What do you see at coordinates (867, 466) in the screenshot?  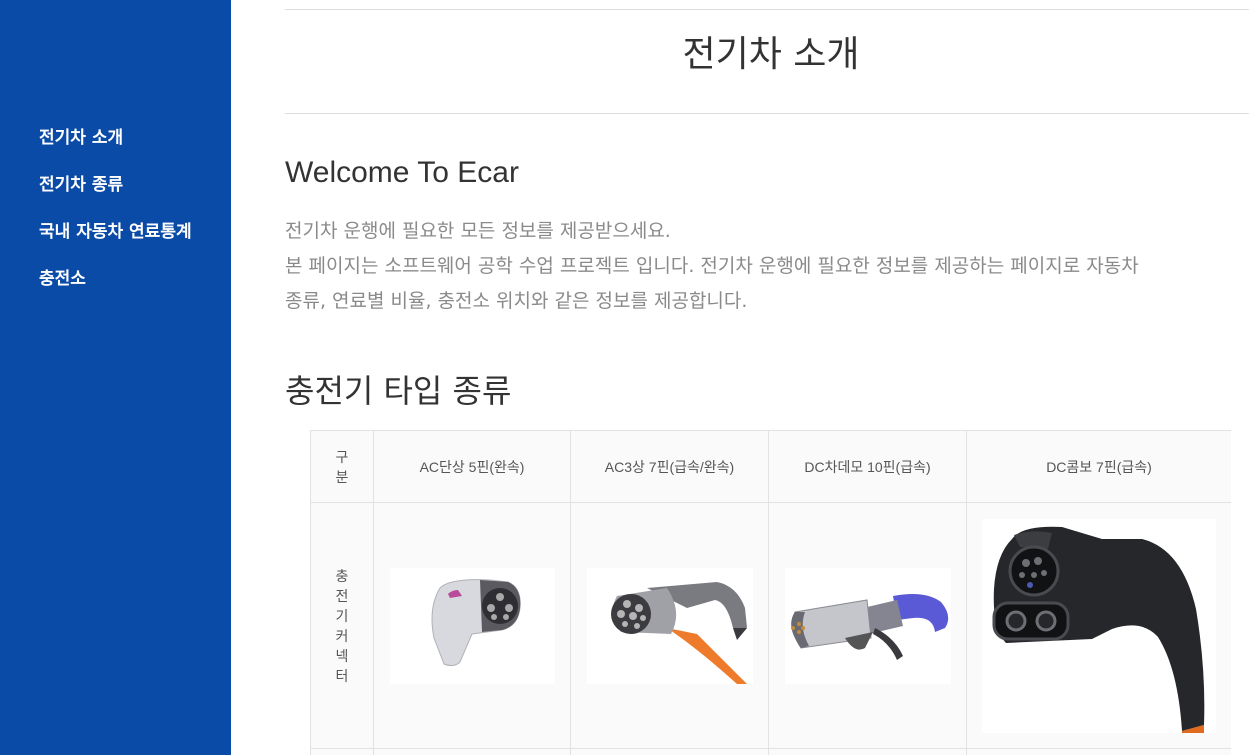 I see `column-header: DC차데모 10핀(급속)` at bounding box center [867, 466].